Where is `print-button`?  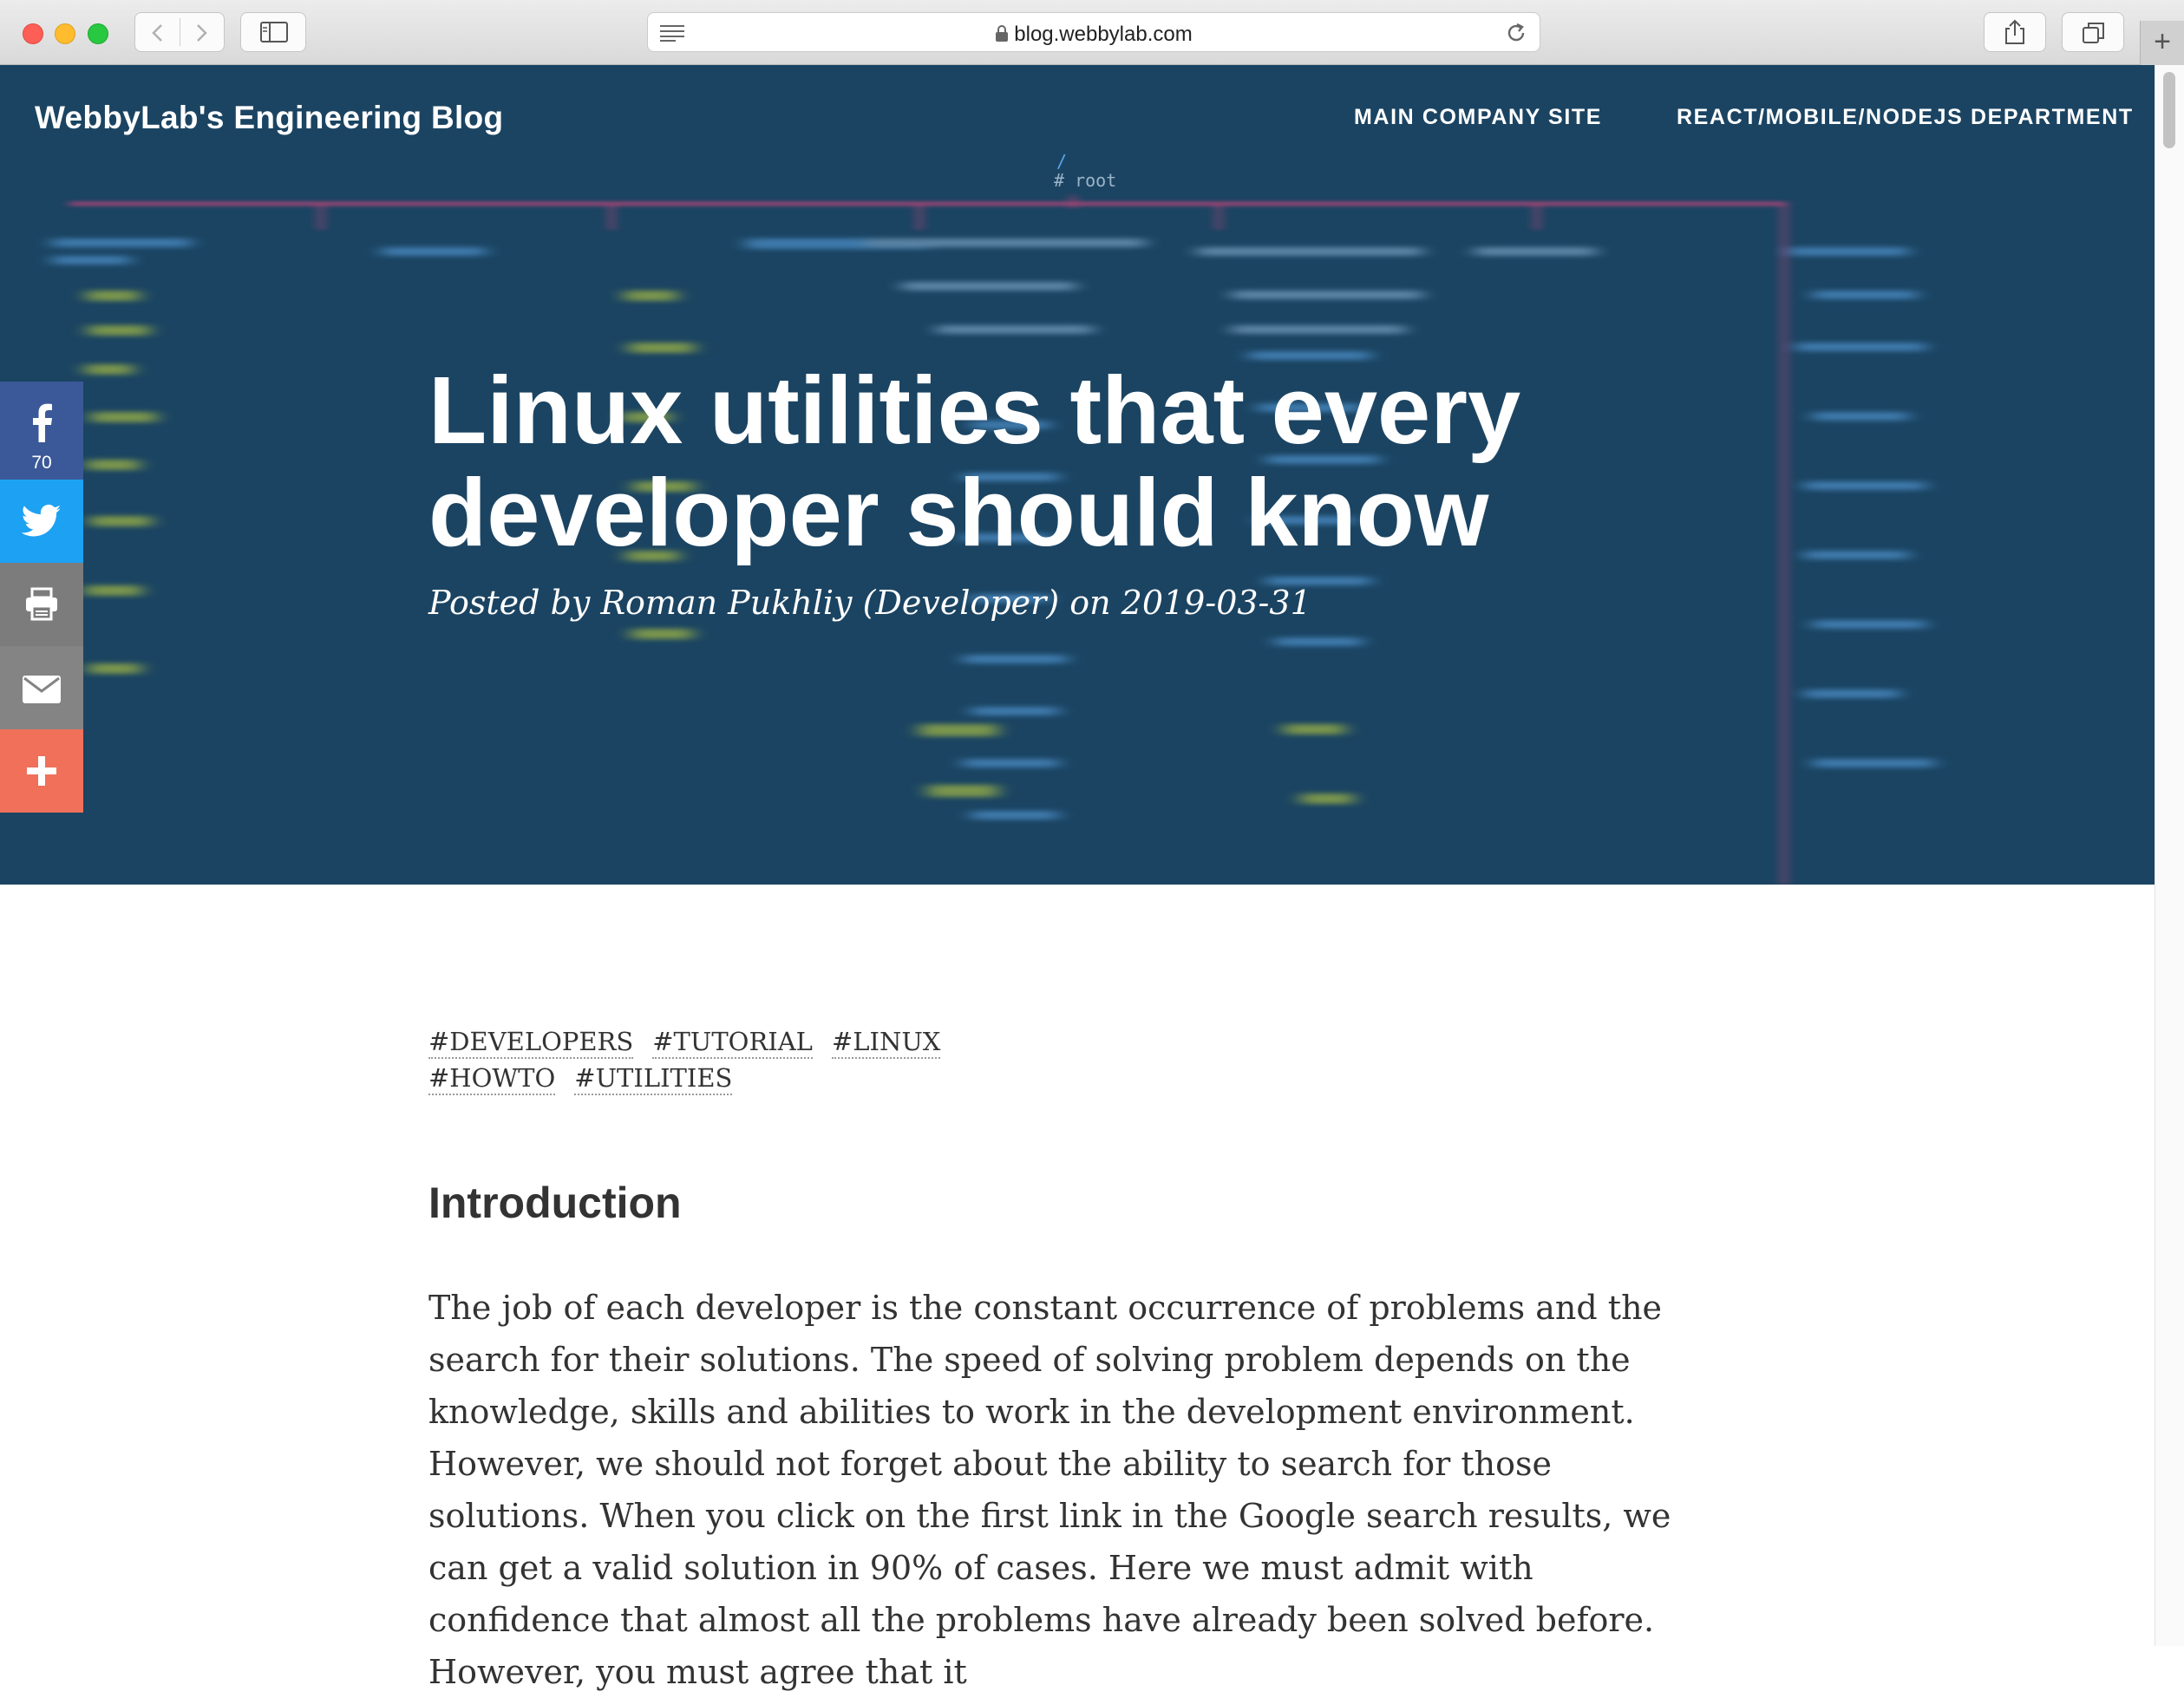 print-button is located at coordinates (41, 604).